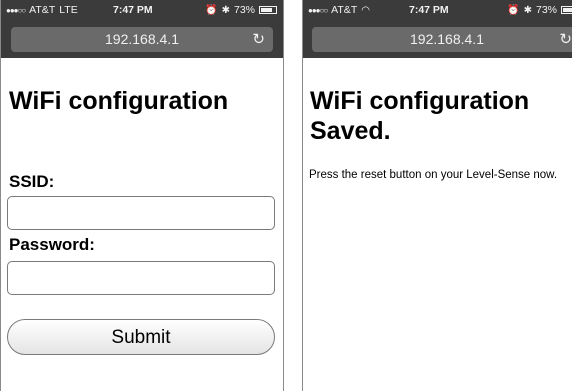 The width and height of the screenshot is (572, 391). Describe the element at coordinates (420, 116) in the screenshot. I see `page-title: WiFi configuration Saved.` at that location.